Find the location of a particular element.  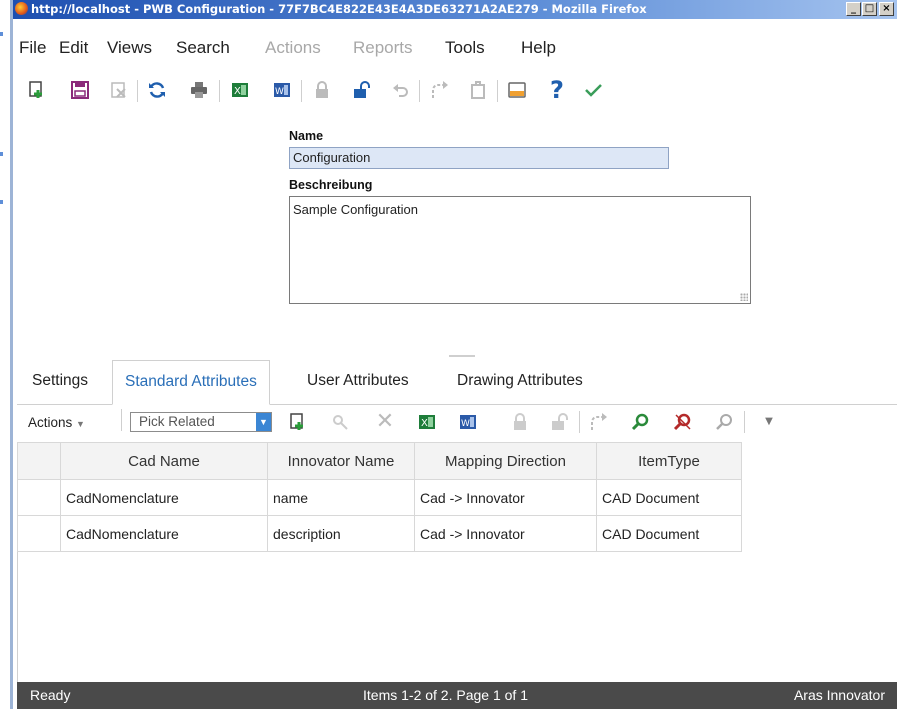

column-header-cad-name: Cad Name is located at coordinates (164, 461).